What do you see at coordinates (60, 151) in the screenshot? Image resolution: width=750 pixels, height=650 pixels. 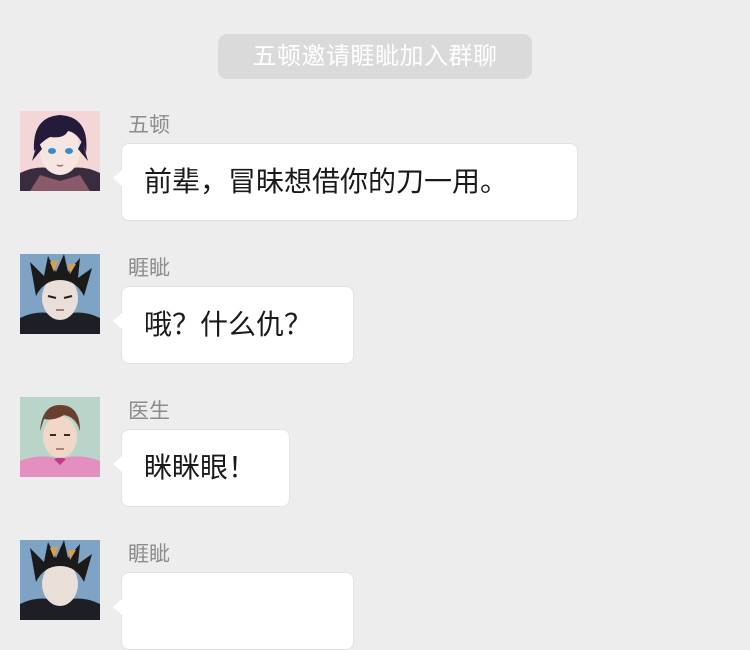 I see `avatar-wudun` at bounding box center [60, 151].